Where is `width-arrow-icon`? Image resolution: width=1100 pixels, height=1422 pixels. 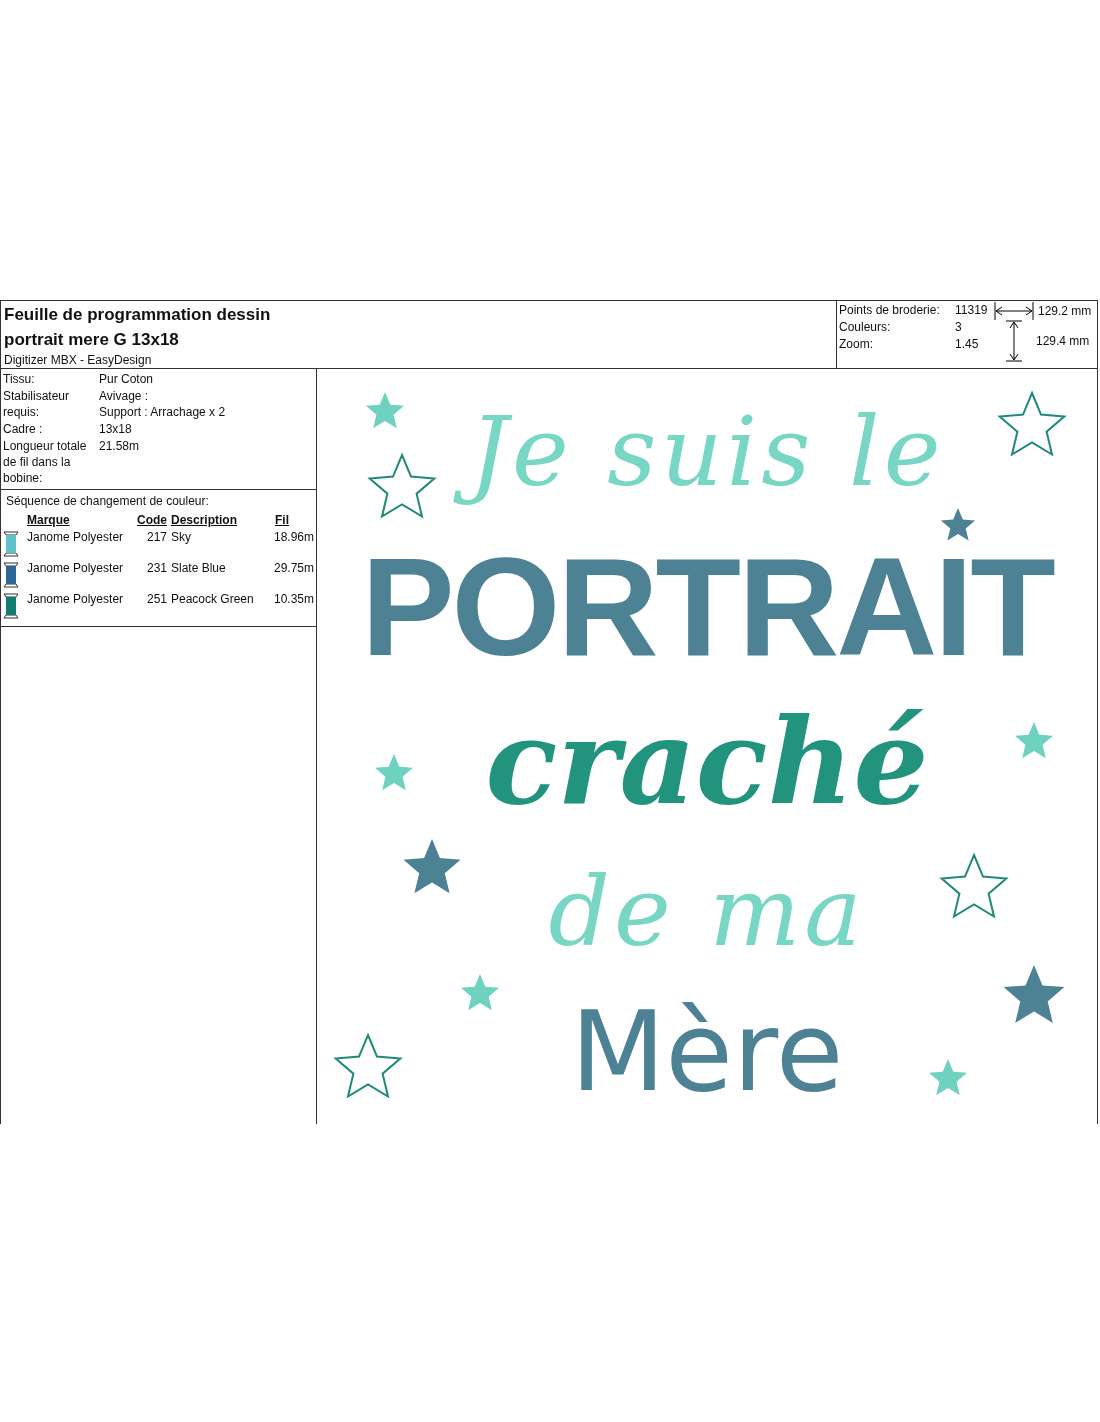
width-arrow-icon is located at coordinates (1014, 311).